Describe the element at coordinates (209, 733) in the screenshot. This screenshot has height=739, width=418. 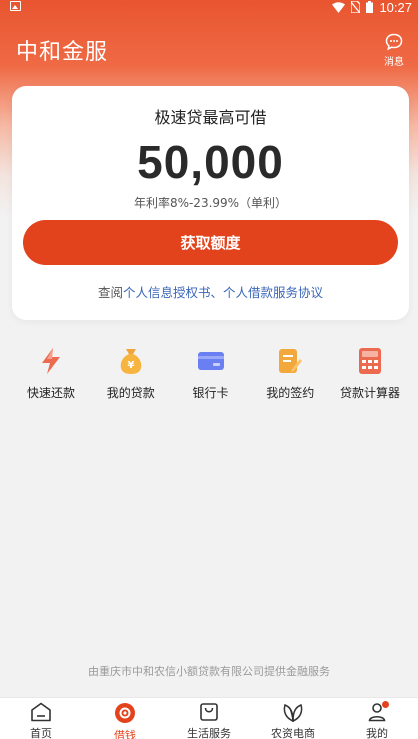
I see `tab-label: 生活服务` at that location.